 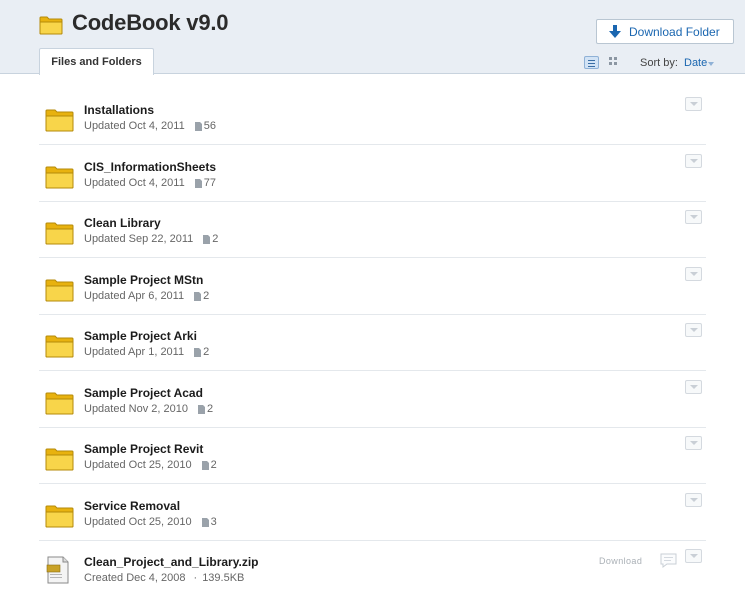 What do you see at coordinates (213, 522) in the screenshot?
I see `file-count: 3` at bounding box center [213, 522].